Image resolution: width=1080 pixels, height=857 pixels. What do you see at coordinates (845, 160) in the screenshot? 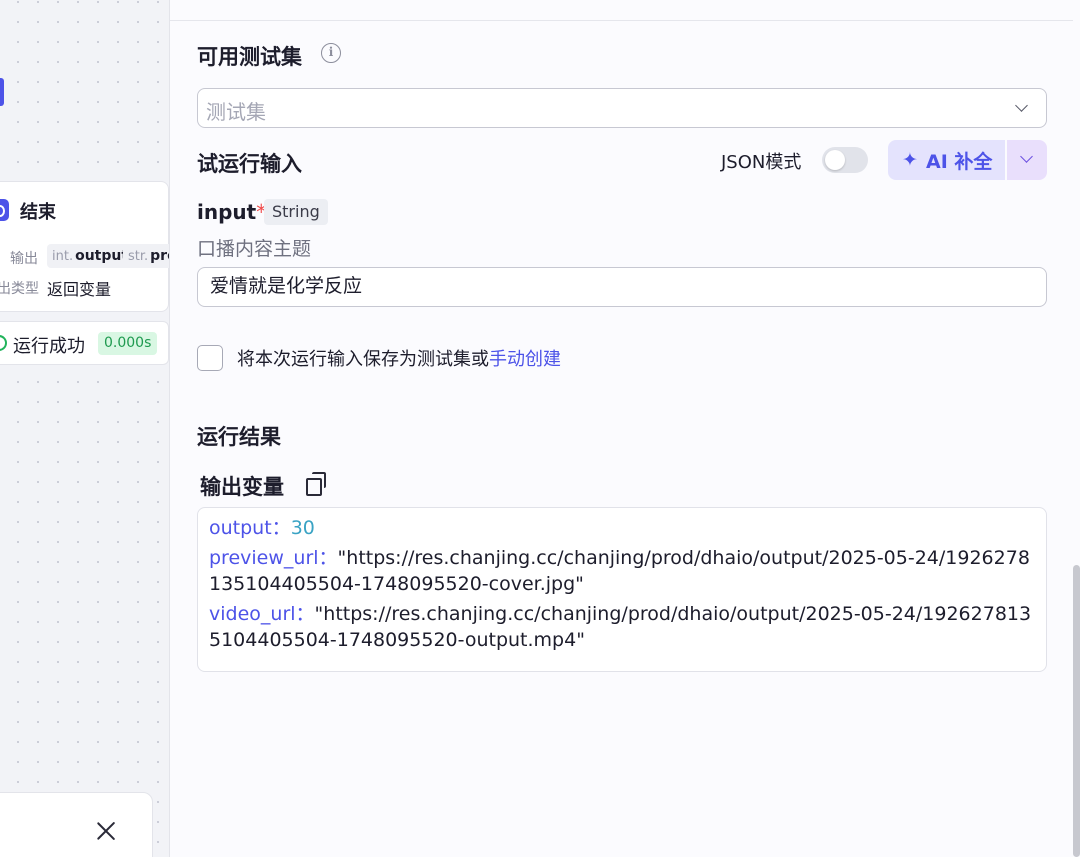
I see `json-mode-toggle` at bounding box center [845, 160].